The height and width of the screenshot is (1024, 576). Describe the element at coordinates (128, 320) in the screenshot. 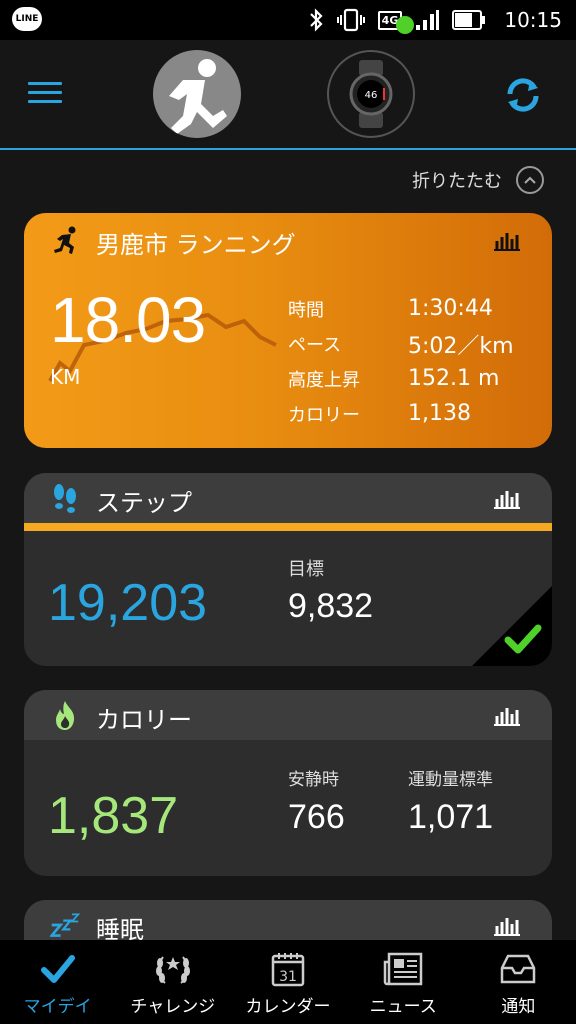

I see `distance-value: 18.03` at that location.